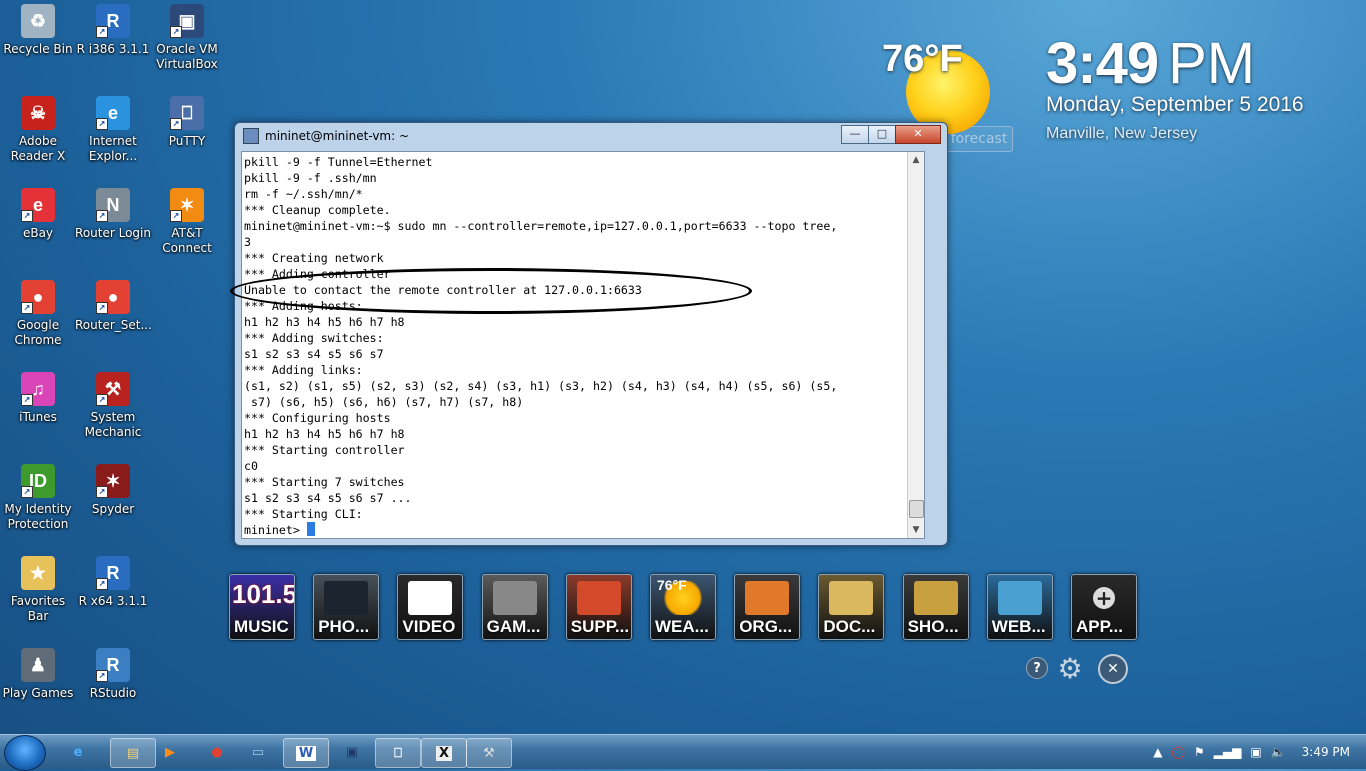  I want to click on desktop-icon: ♟ Play Games, so click(38, 674).